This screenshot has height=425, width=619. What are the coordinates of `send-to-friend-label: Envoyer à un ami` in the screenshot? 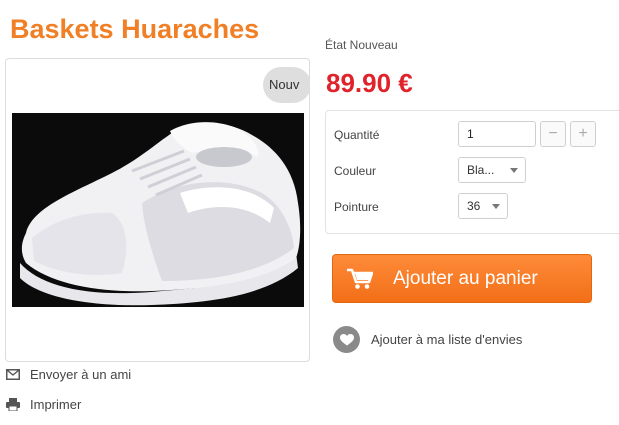 It's located at (81, 374).